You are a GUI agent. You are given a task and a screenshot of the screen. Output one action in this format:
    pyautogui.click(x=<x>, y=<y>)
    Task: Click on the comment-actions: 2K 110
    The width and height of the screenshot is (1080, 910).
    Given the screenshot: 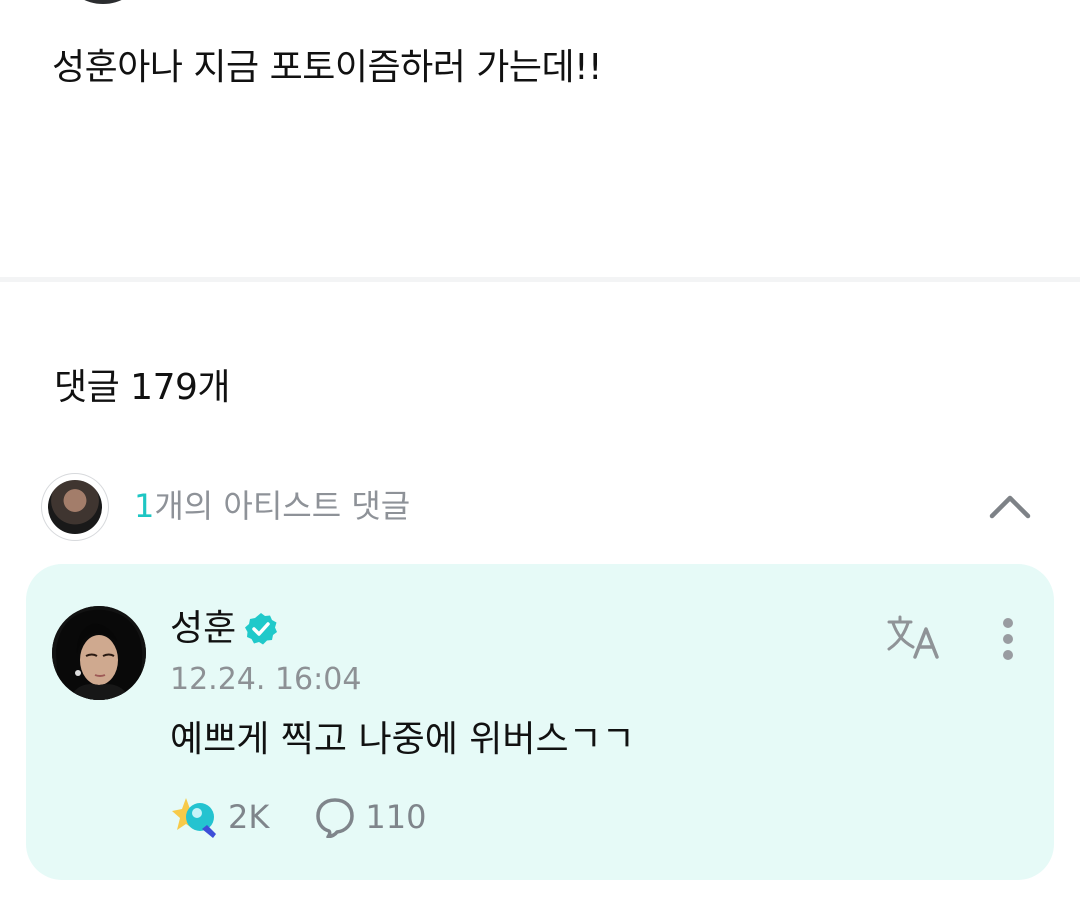 What is the action you would take?
    pyautogui.click(x=299, y=817)
    